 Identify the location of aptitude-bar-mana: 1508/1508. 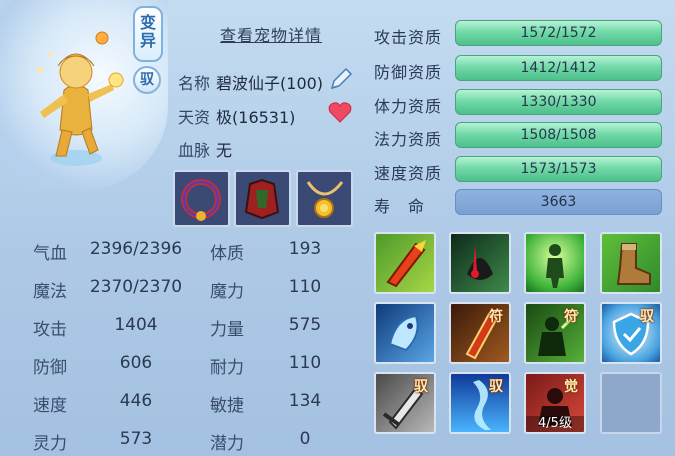
(558, 135).